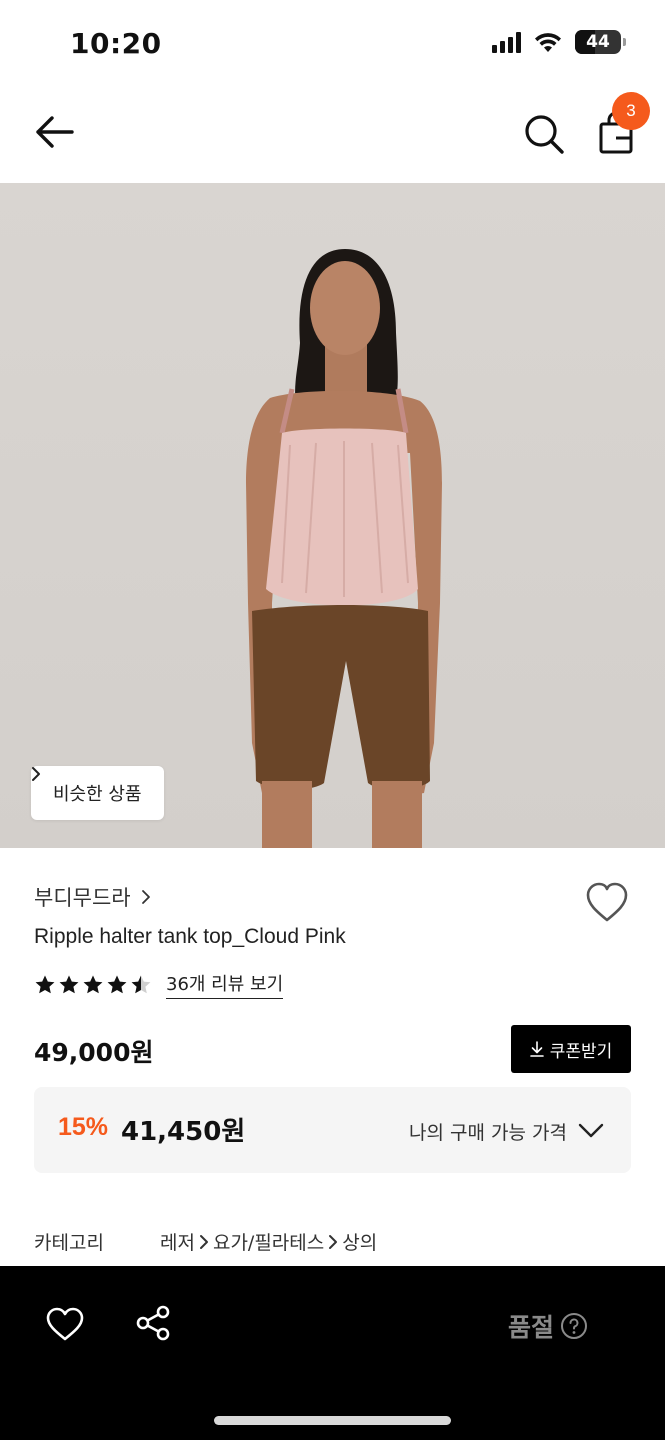 Image resolution: width=665 pixels, height=1440 pixels. I want to click on similar-products-label: 비슷한 상품, so click(97, 794).